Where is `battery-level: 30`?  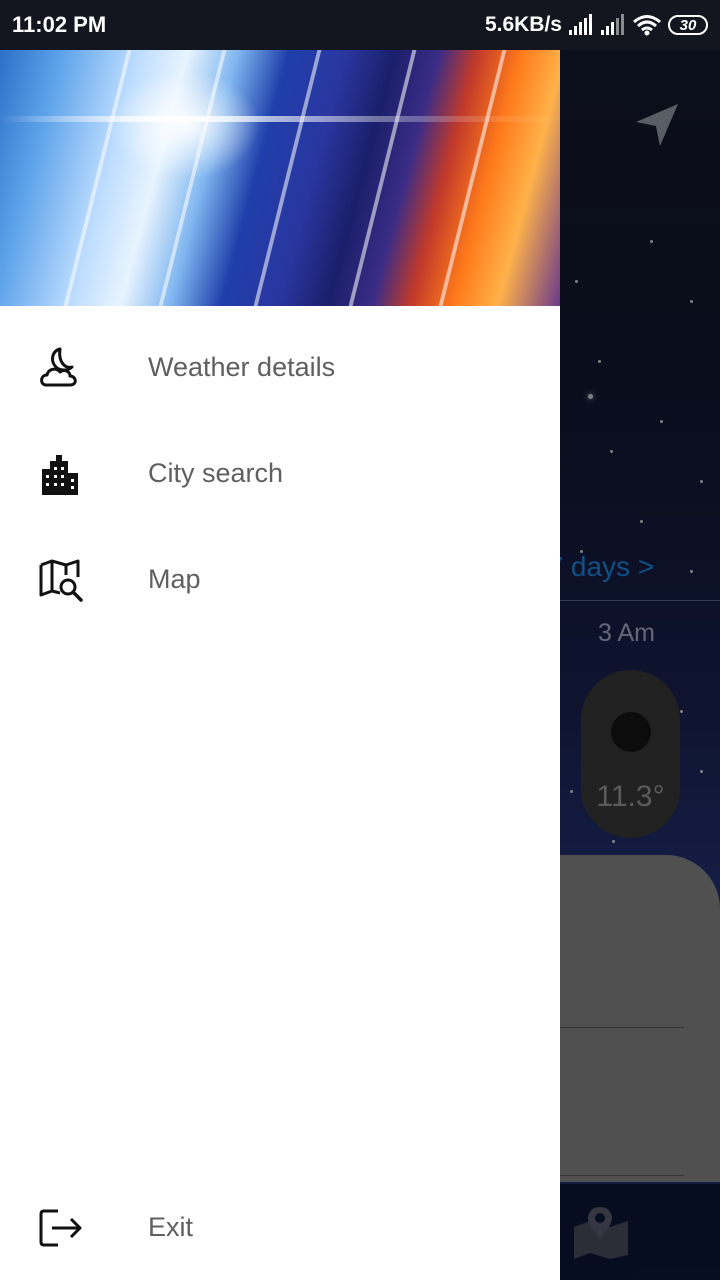 battery-level: 30 is located at coordinates (688, 25).